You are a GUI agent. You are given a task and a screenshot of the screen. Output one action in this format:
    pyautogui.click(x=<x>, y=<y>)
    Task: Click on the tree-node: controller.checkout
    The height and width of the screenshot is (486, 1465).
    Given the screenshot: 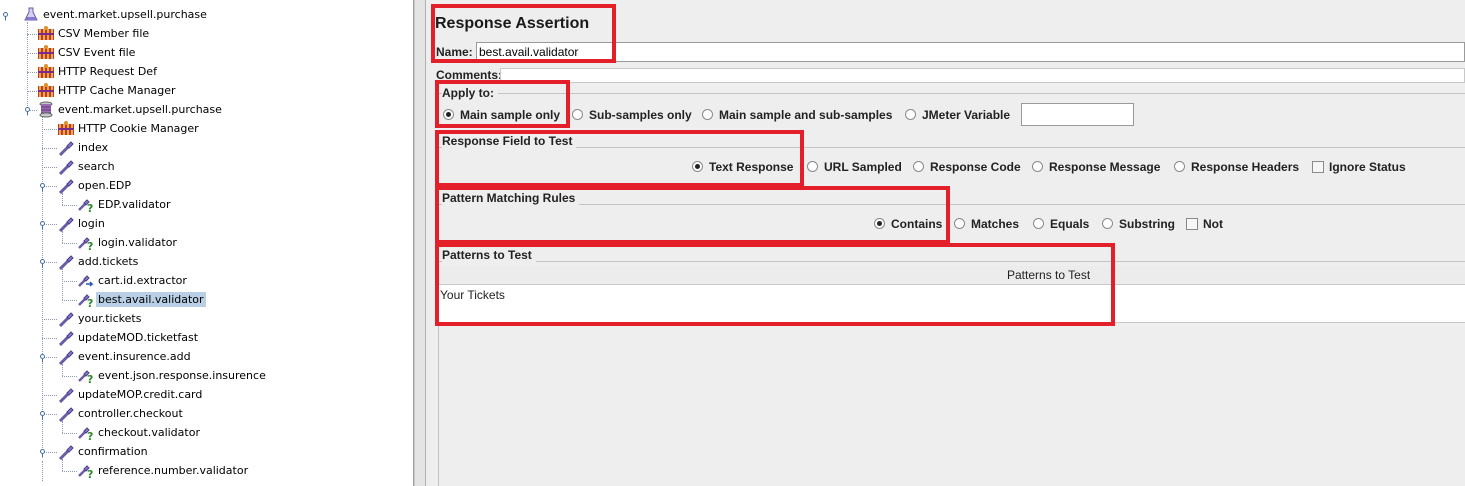 What is the action you would take?
    pyautogui.click(x=206, y=413)
    